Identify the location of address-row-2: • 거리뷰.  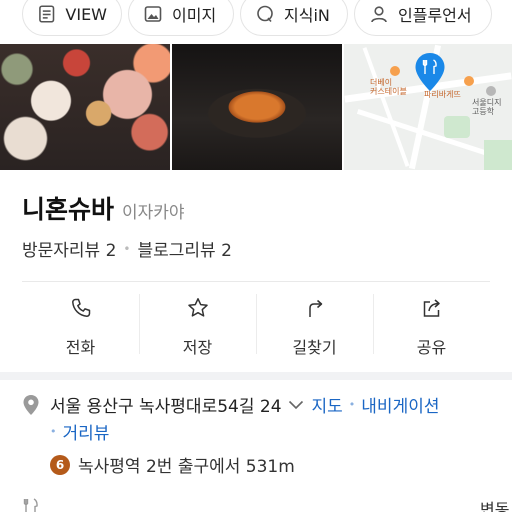
(79, 431).